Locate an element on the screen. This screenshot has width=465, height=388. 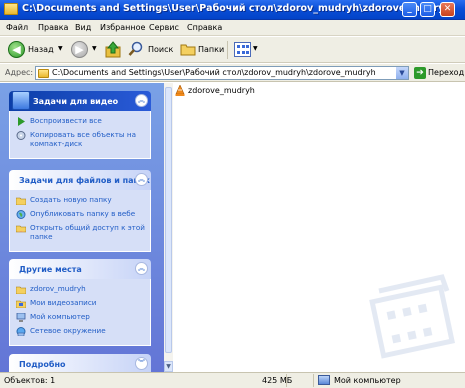
forward-arrow-icon: ▶ is located at coordinates (79, 49).